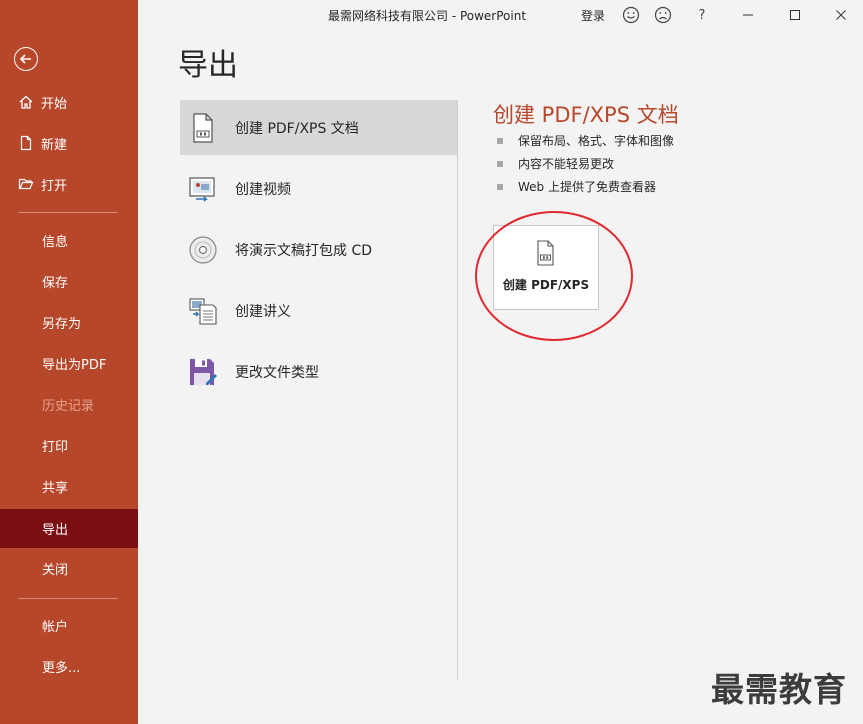 Image resolution: width=863 pixels, height=724 pixels. I want to click on sidebar-item-label: 新建, so click(54, 145).